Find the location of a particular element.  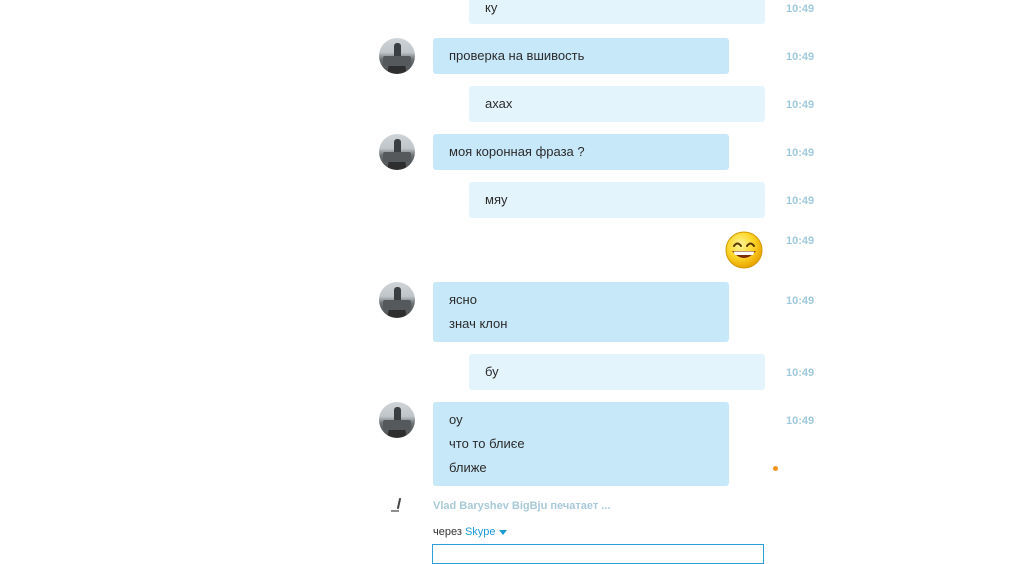

incoming-message: ясно знач клон is located at coordinates (581, 312).